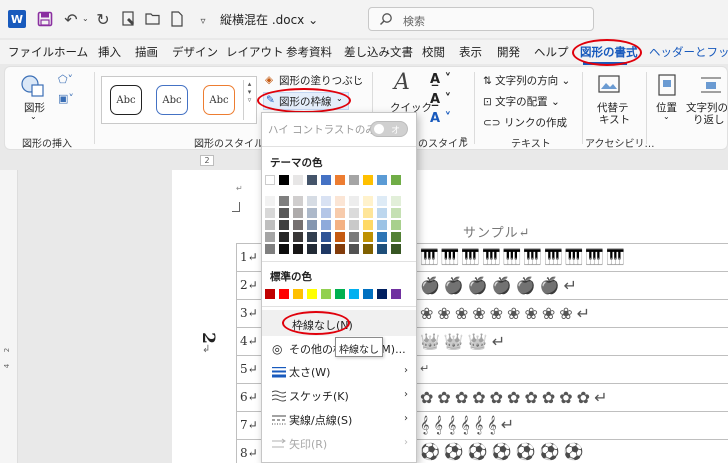 This screenshot has height=463, width=728. Describe the element at coordinates (126, 100) in the screenshot. I see `style-preset-black: Abc` at that location.